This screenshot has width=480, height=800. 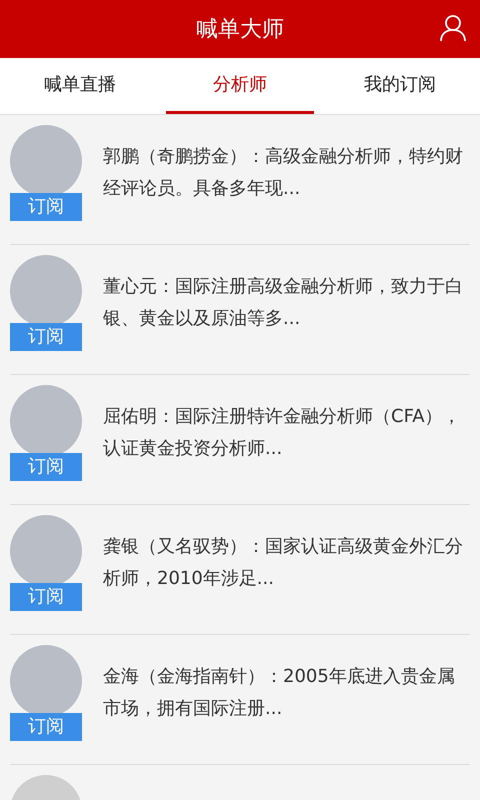 What do you see at coordinates (80, 86) in the screenshot?
I see `tab: 喊单直播` at bounding box center [80, 86].